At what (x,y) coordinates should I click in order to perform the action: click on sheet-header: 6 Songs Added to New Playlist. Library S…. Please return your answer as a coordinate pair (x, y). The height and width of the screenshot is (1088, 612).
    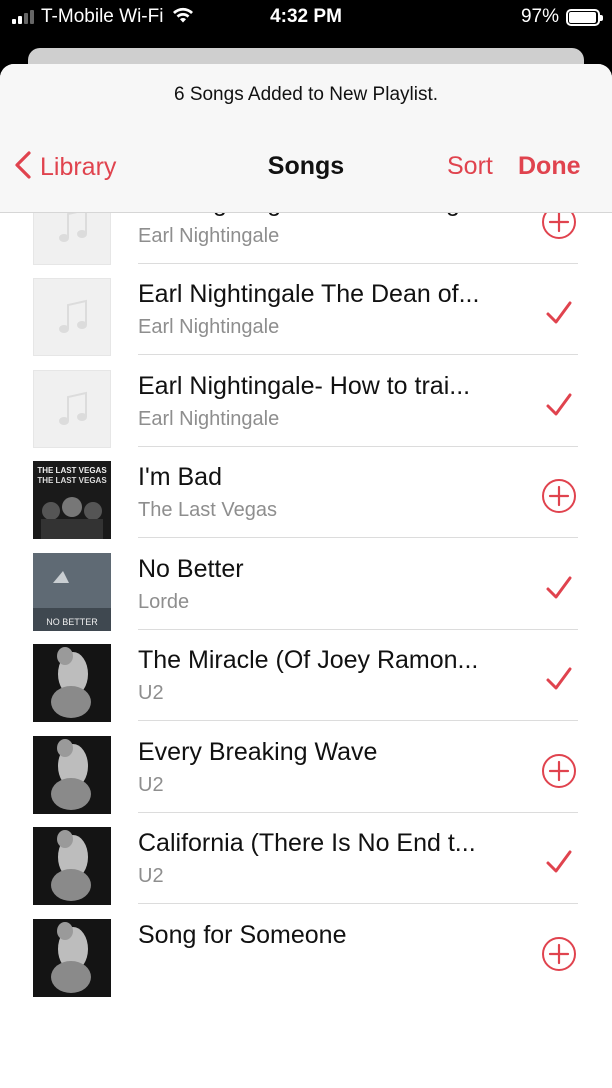
    Looking at the image, I should click on (306, 138).